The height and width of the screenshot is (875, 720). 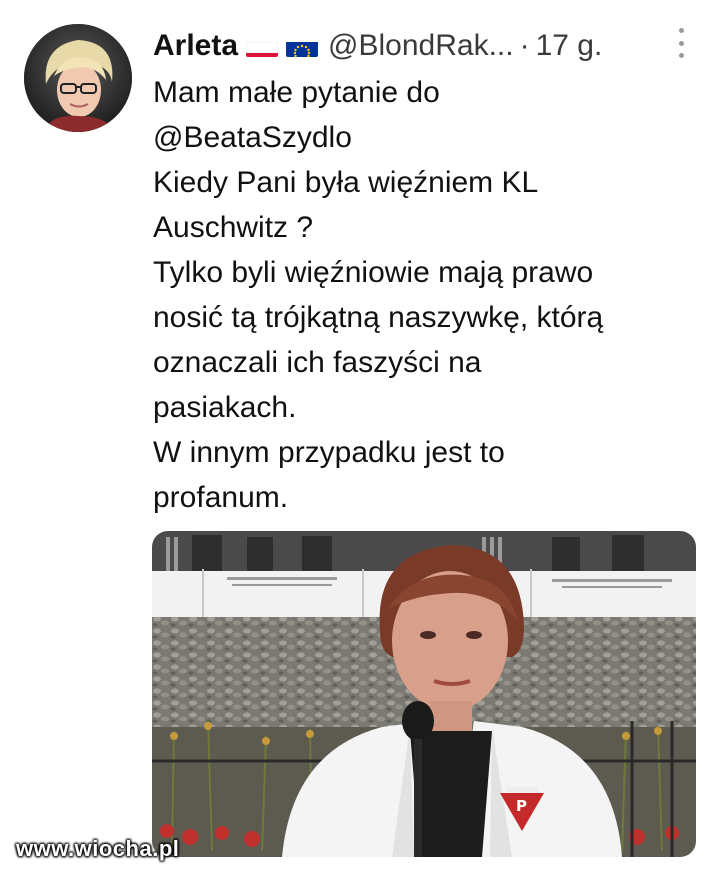 I want to click on tweet-text-line: oznaczali ich faszyści na, so click(x=317, y=362).